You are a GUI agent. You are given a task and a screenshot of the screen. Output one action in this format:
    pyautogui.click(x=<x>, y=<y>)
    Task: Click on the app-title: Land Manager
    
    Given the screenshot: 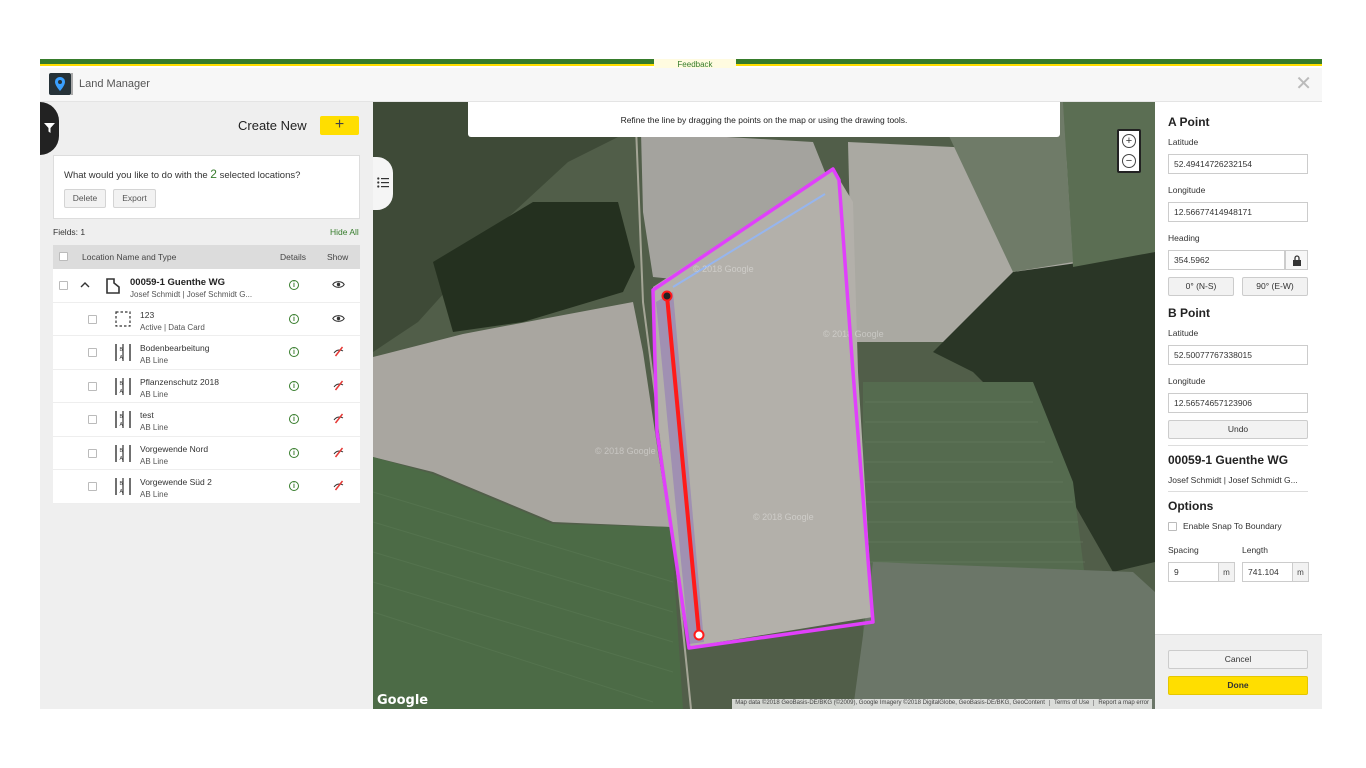 What is the action you would take?
    pyautogui.click(x=114, y=84)
    